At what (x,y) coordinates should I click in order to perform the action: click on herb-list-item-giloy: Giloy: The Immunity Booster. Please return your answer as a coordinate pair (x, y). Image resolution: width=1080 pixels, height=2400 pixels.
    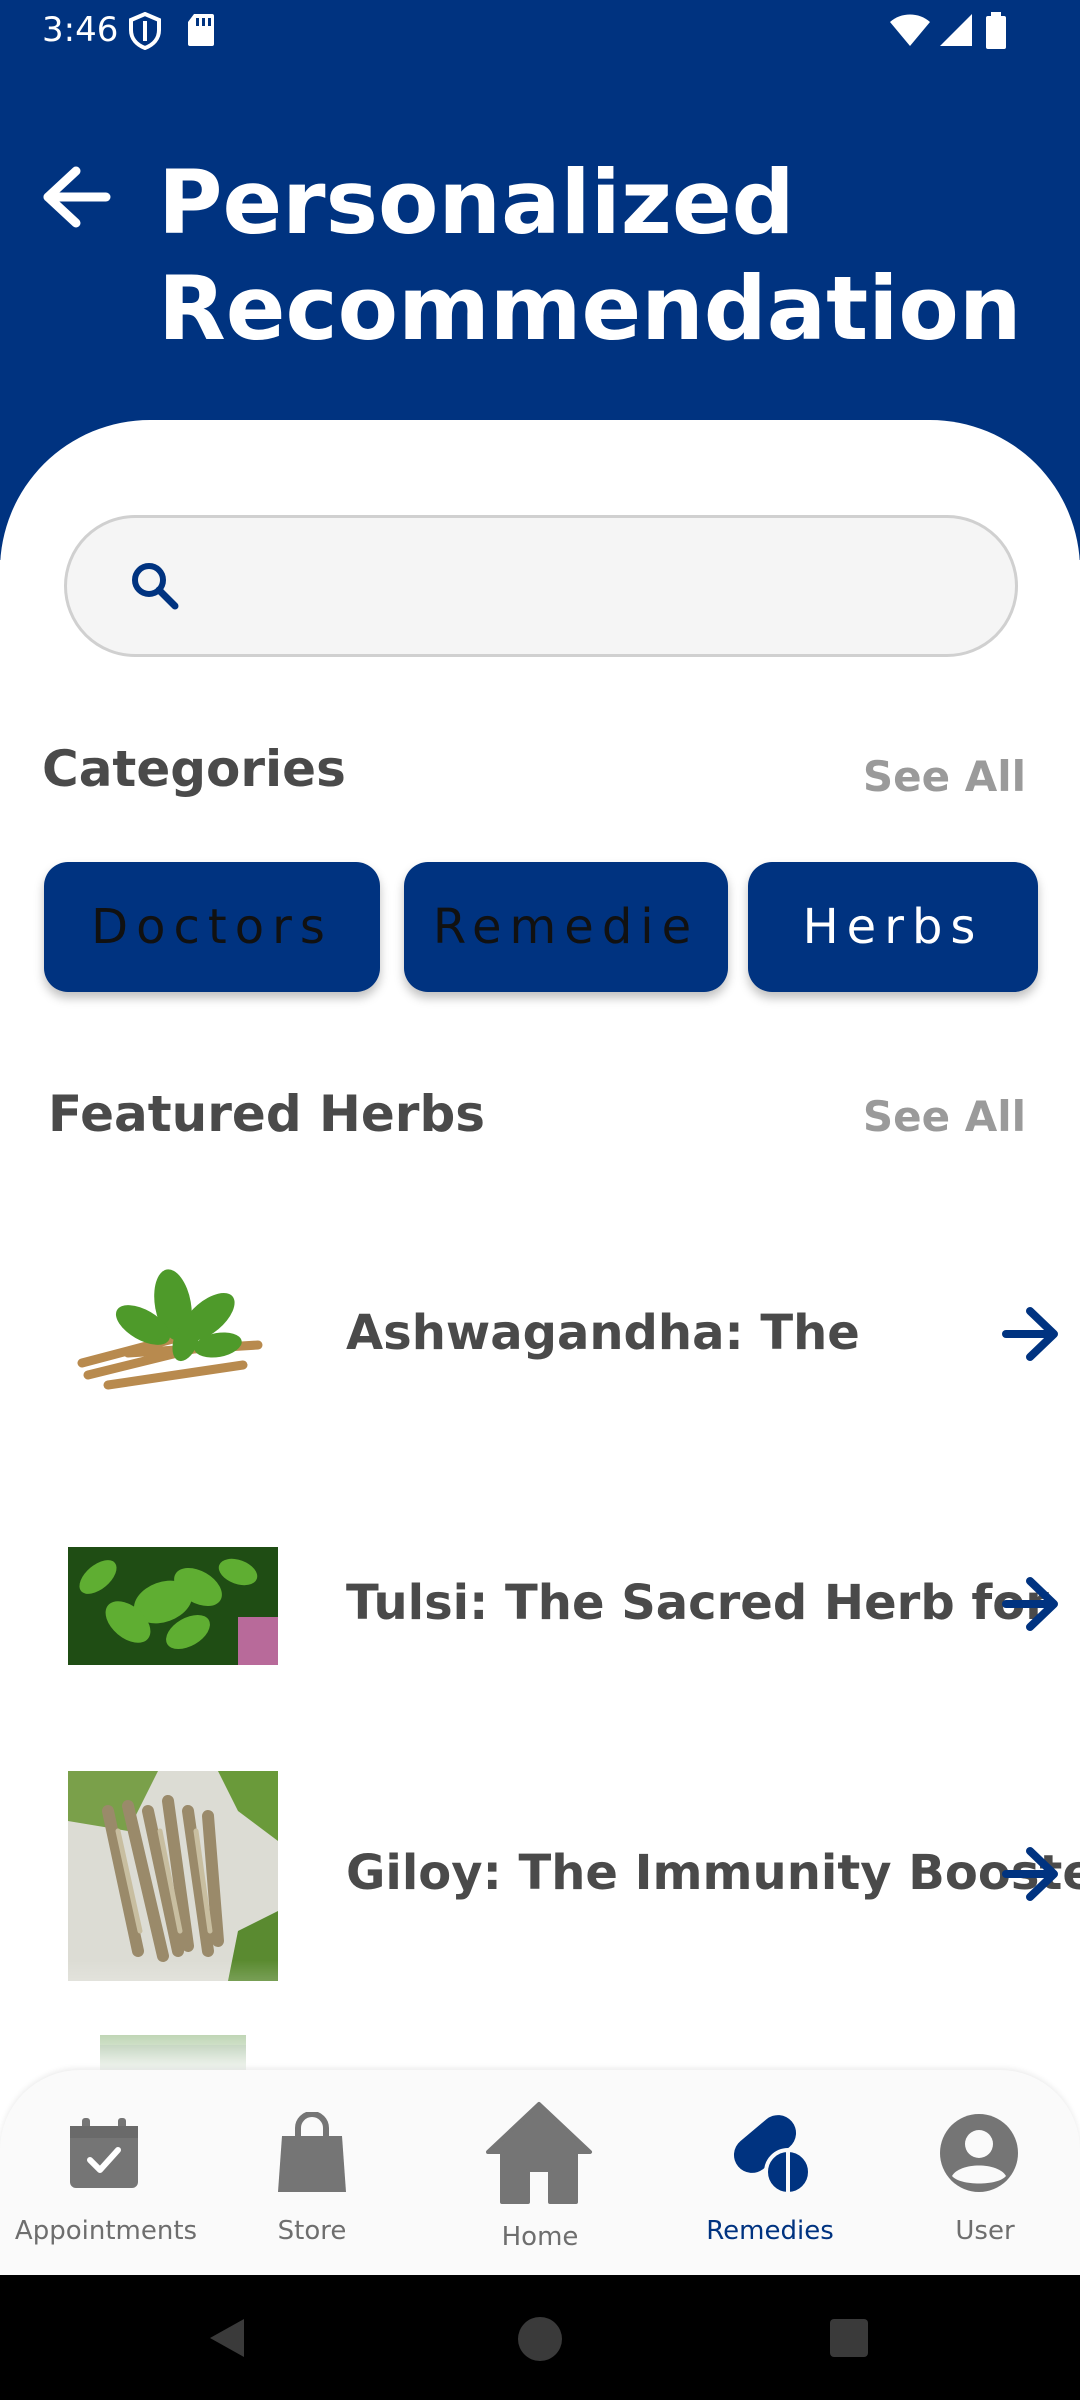
    Looking at the image, I should click on (540, 1875).